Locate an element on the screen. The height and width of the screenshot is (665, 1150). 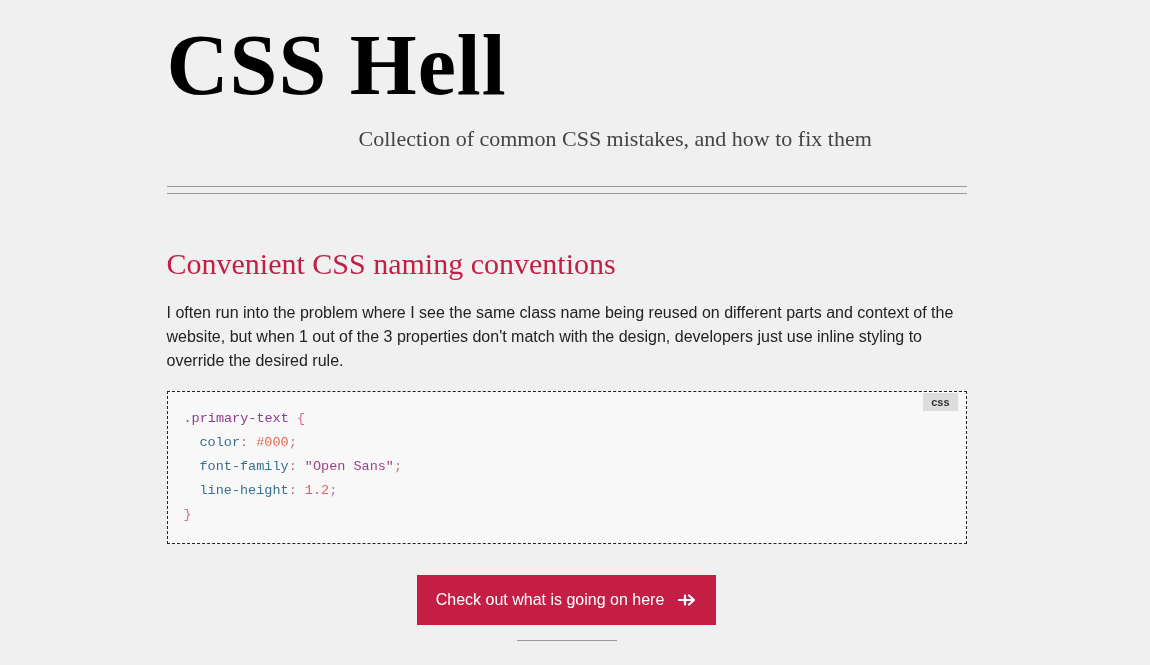
cta-button: Check out what is going on here is located at coordinates (566, 600).